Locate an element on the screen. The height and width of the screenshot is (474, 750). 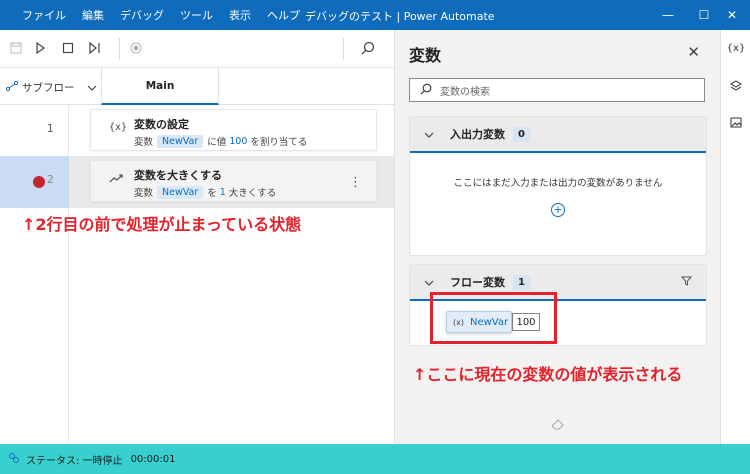
annotation-stopped: ↑2行目の前で処理が止まっている状態 is located at coordinates (162, 224).